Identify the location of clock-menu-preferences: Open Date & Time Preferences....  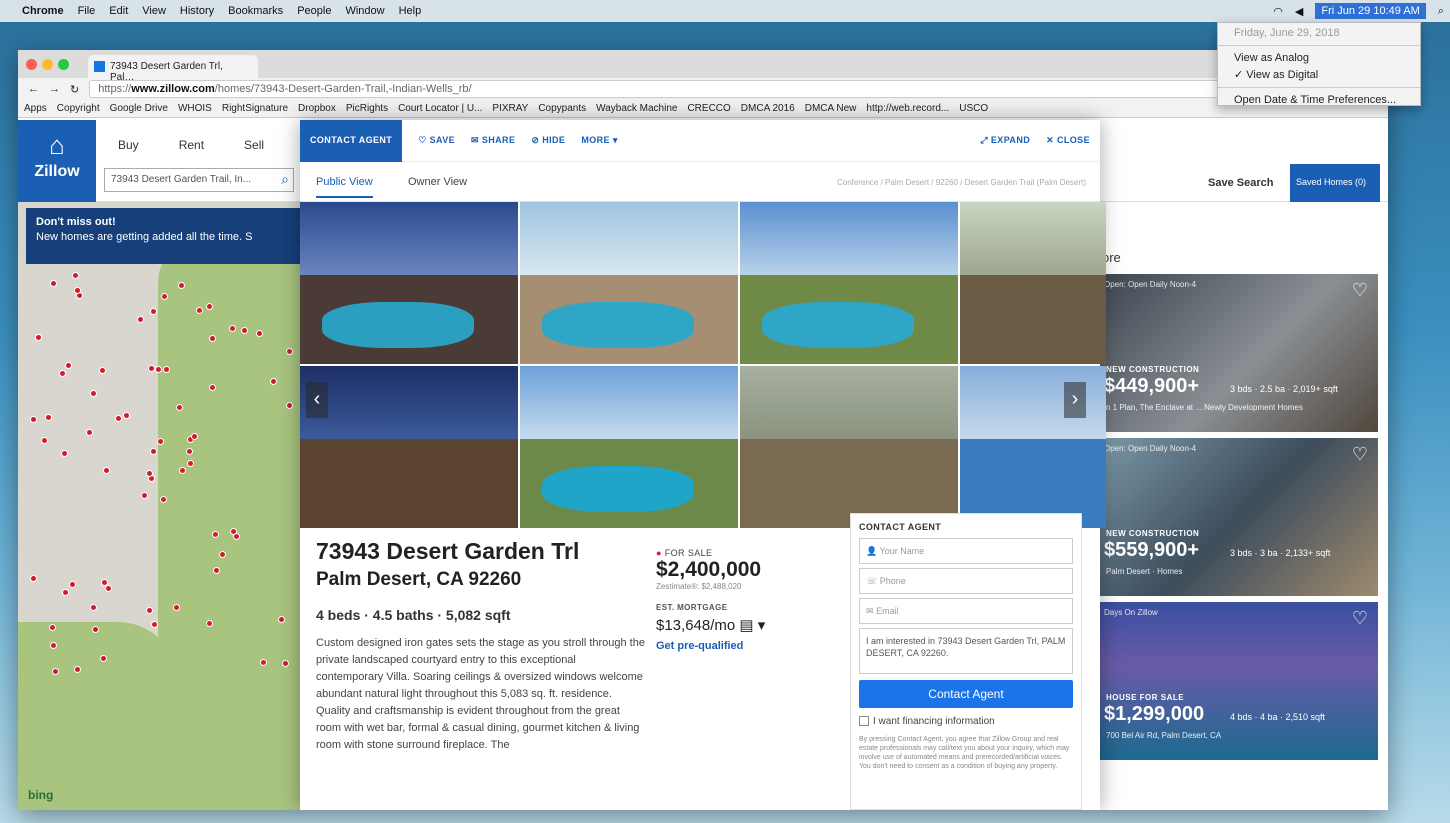
(1319, 100).